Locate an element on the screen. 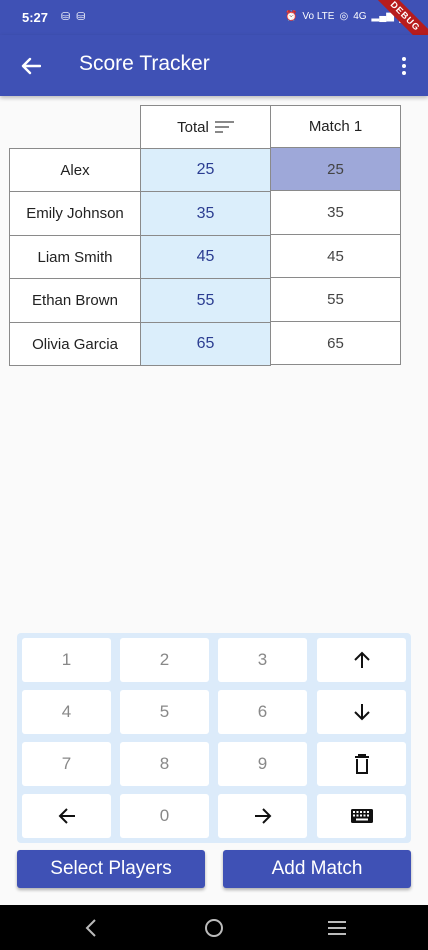 The width and height of the screenshot is (428, 950). status-right-icons: ⏰ Vo LTE ◎ 4G ▂▄▆ is located at coordinates (345, 16).